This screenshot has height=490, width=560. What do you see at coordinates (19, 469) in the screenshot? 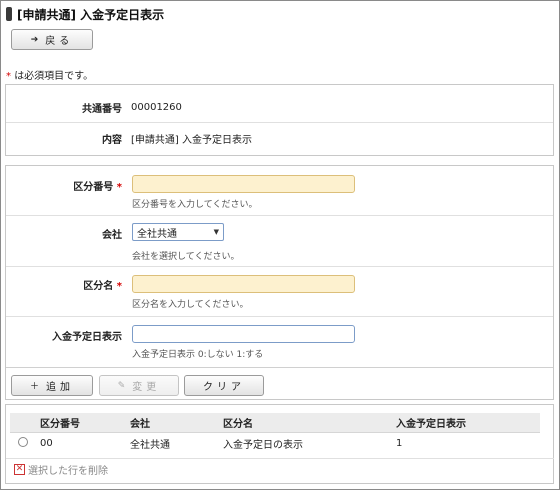
I see `delete-x-icon: ✕` at bounding box center [19, 469].